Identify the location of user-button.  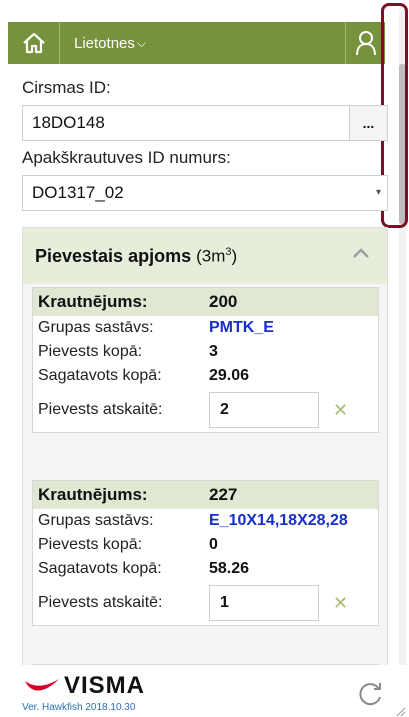
(365, 43).